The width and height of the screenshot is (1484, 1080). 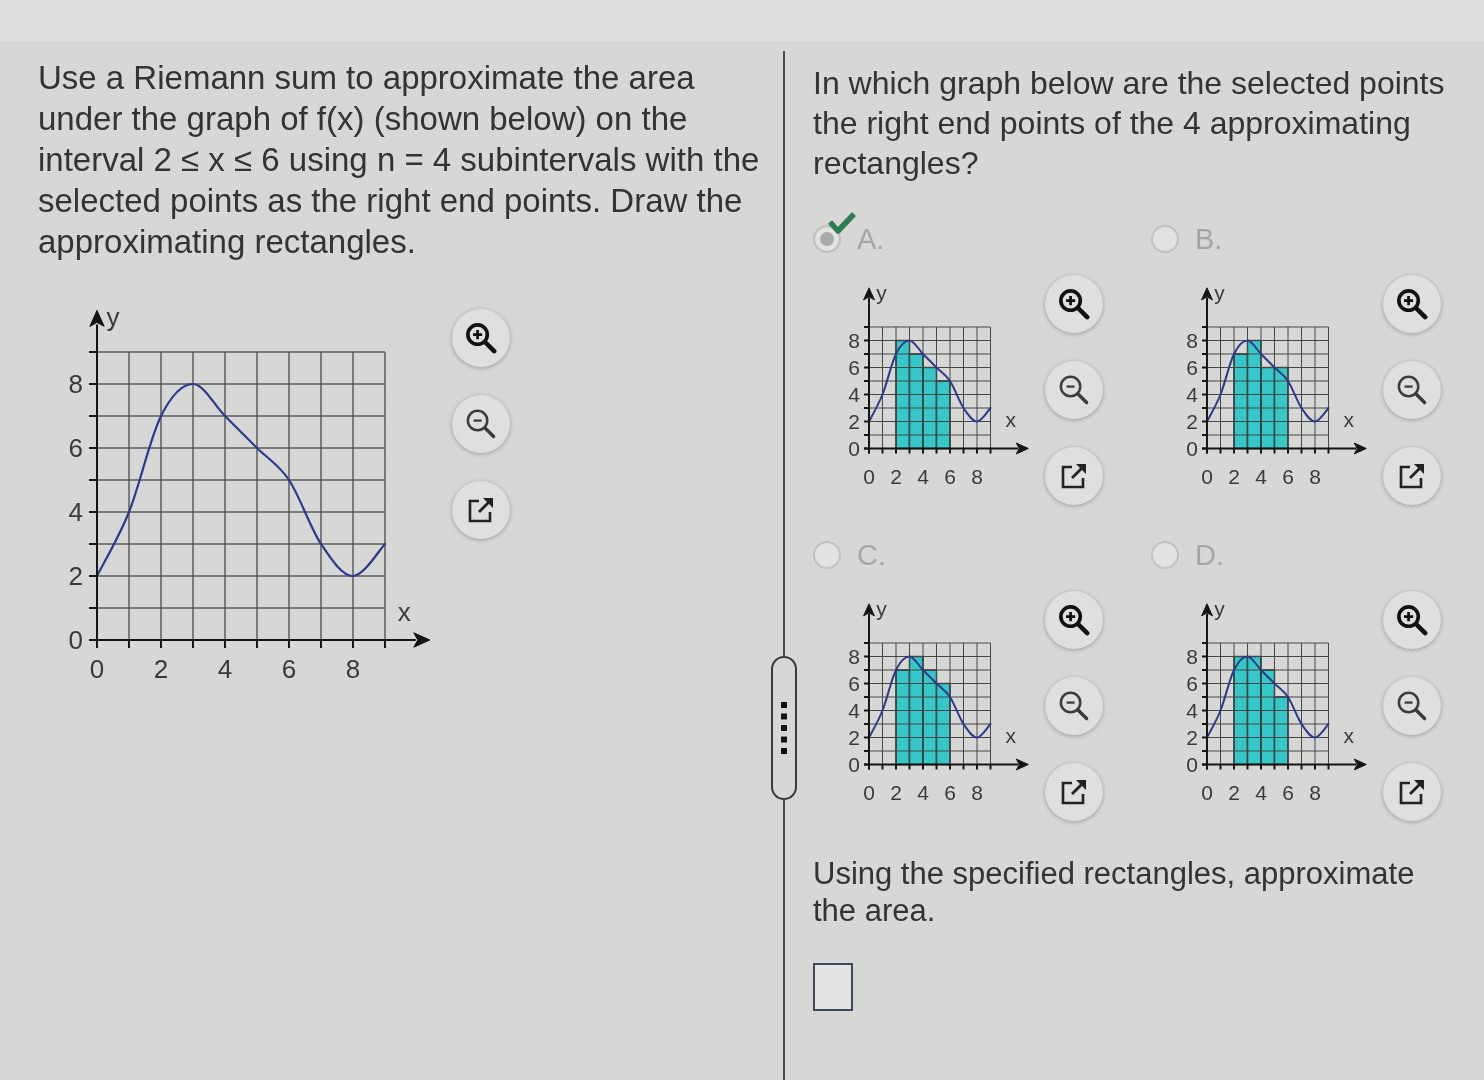 I want to click on question-text: Use a Riemann sum to approximate the area under the graph of f(x) (shown below) on the interval 2 ≤ x ≤ 6 using n = 4 subintervals with the selected points as the right end points. Draw the approximating rectangles., so click(x=399, y=160).